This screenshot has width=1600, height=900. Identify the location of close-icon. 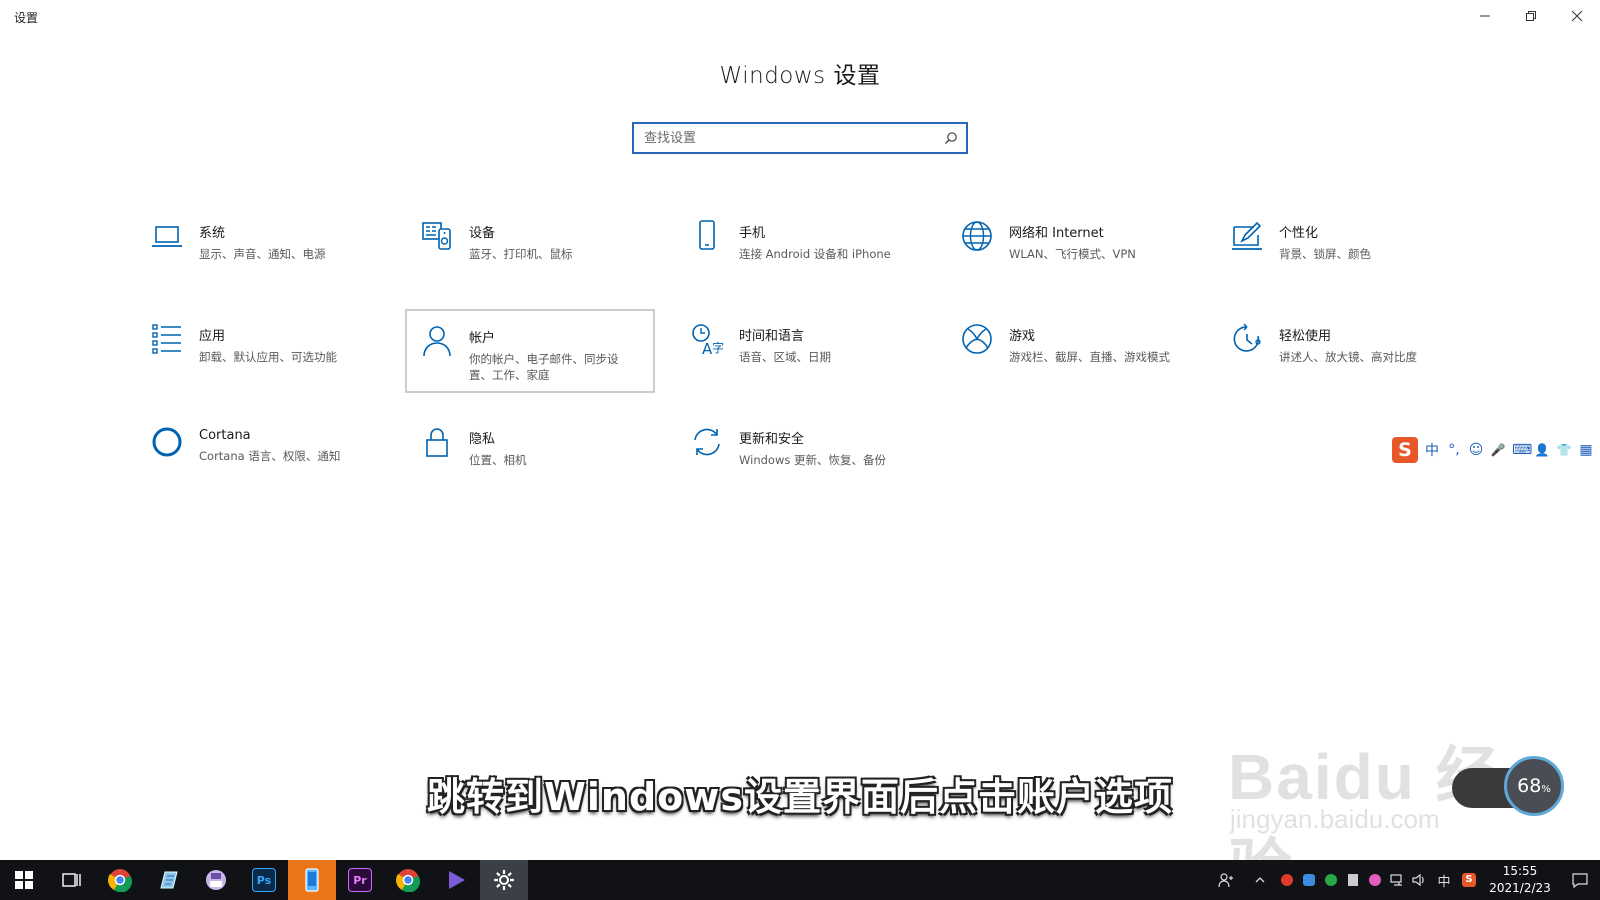
(1577, 16).